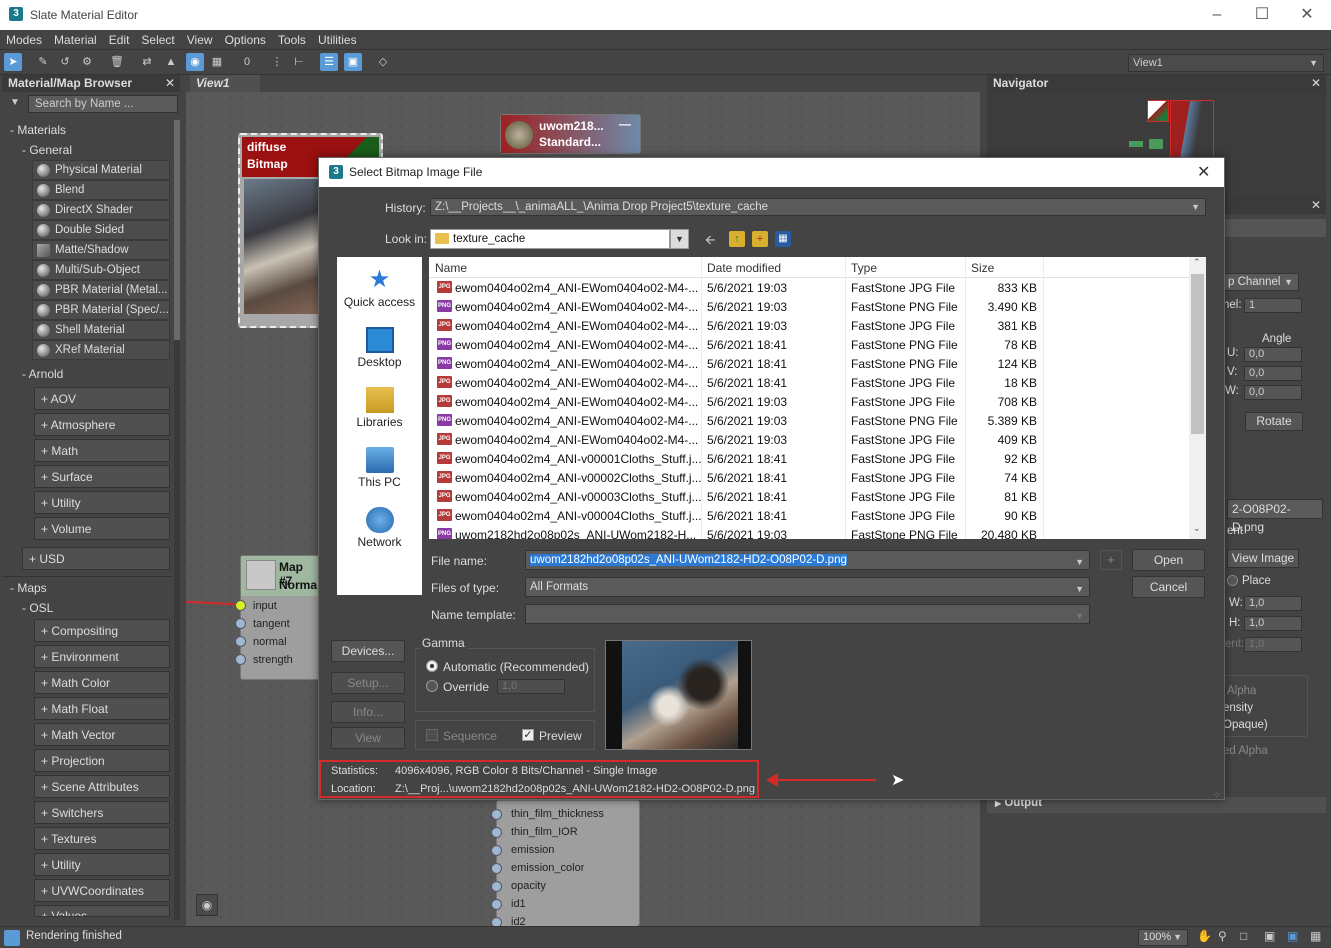 The image size is (1331, 948). I want to click on resize-grip-icon: ⁘, so click(1217, 795).